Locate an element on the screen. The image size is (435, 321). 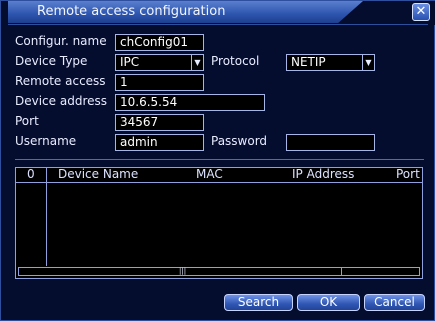
search-button: Search is located at coordinates (258, 302).